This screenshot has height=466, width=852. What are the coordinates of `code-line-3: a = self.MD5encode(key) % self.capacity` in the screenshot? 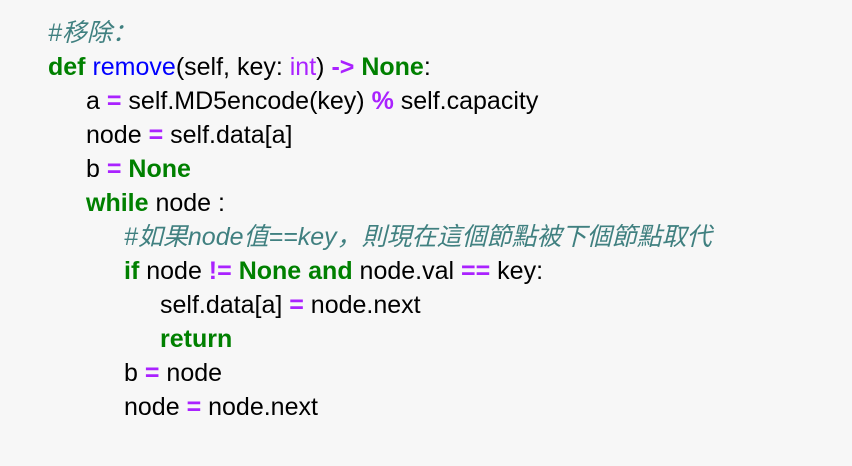 It's located at (312, 101).